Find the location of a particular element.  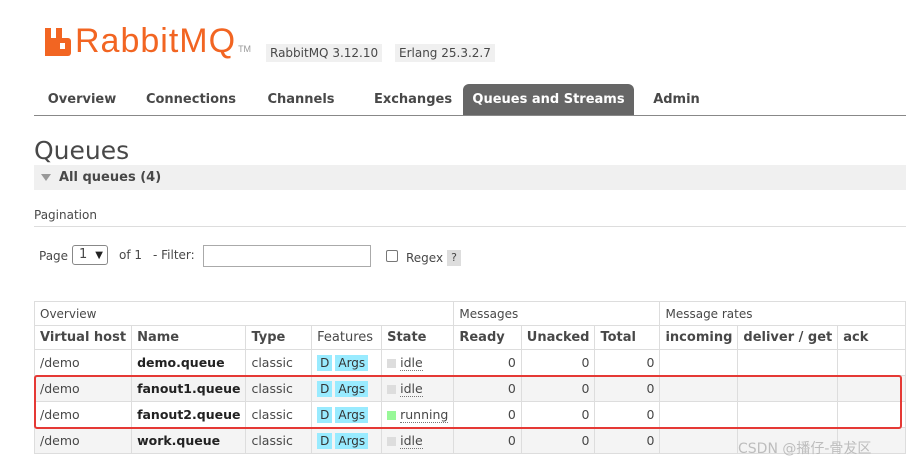

regex-help-button: ? is located at coordinates (454, 258).